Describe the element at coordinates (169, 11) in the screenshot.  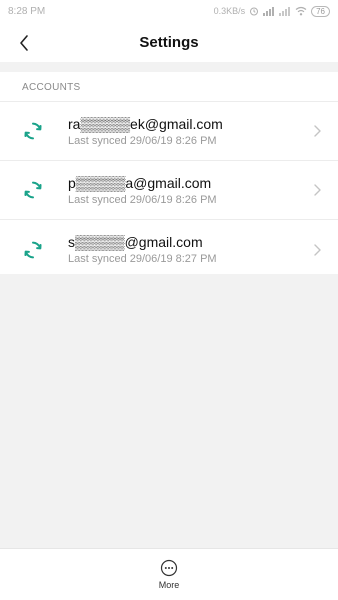
I see `status-bar: 8:28 PM 0.3KB/s 76` at that location.